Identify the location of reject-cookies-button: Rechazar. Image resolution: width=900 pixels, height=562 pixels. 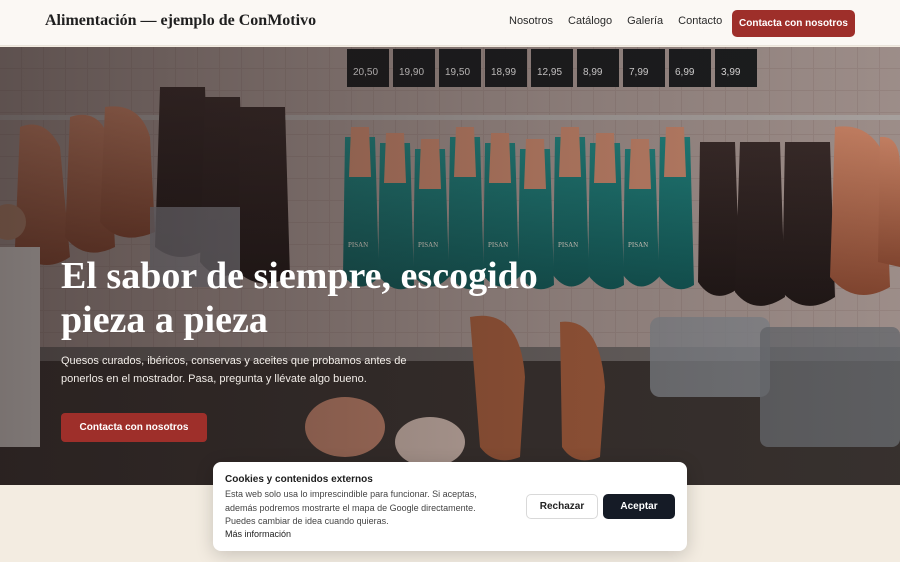
(562, 506).